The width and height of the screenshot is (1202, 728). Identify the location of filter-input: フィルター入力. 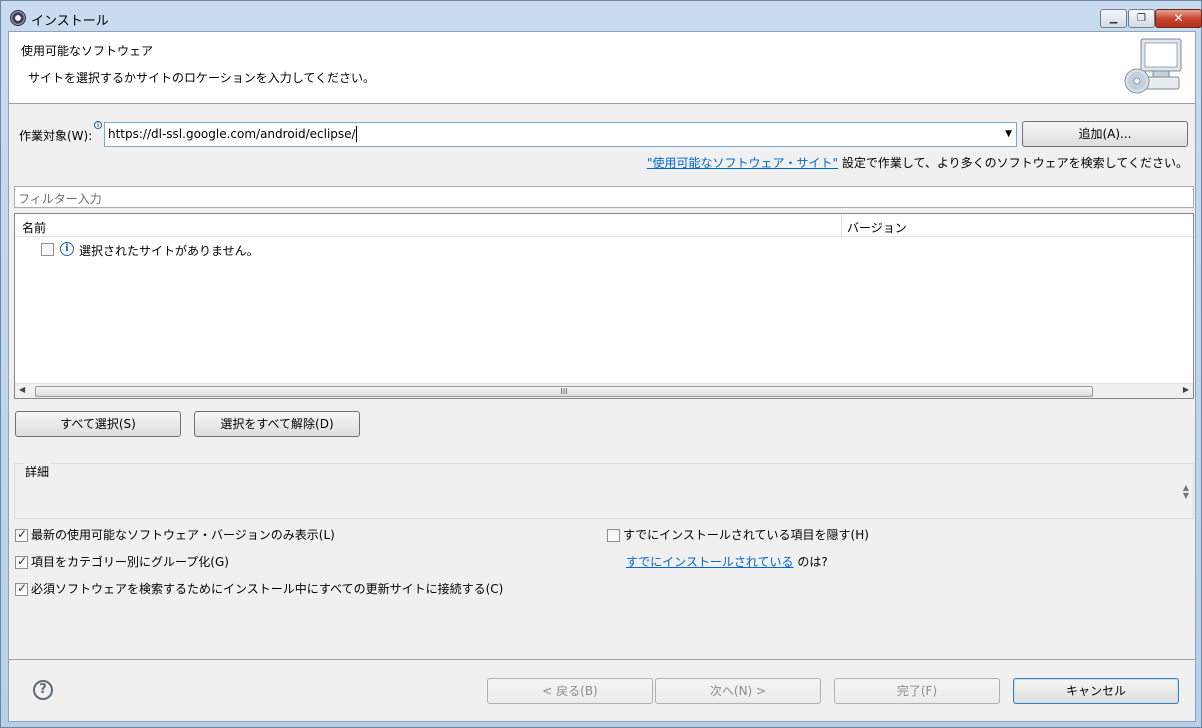
(604, 197).